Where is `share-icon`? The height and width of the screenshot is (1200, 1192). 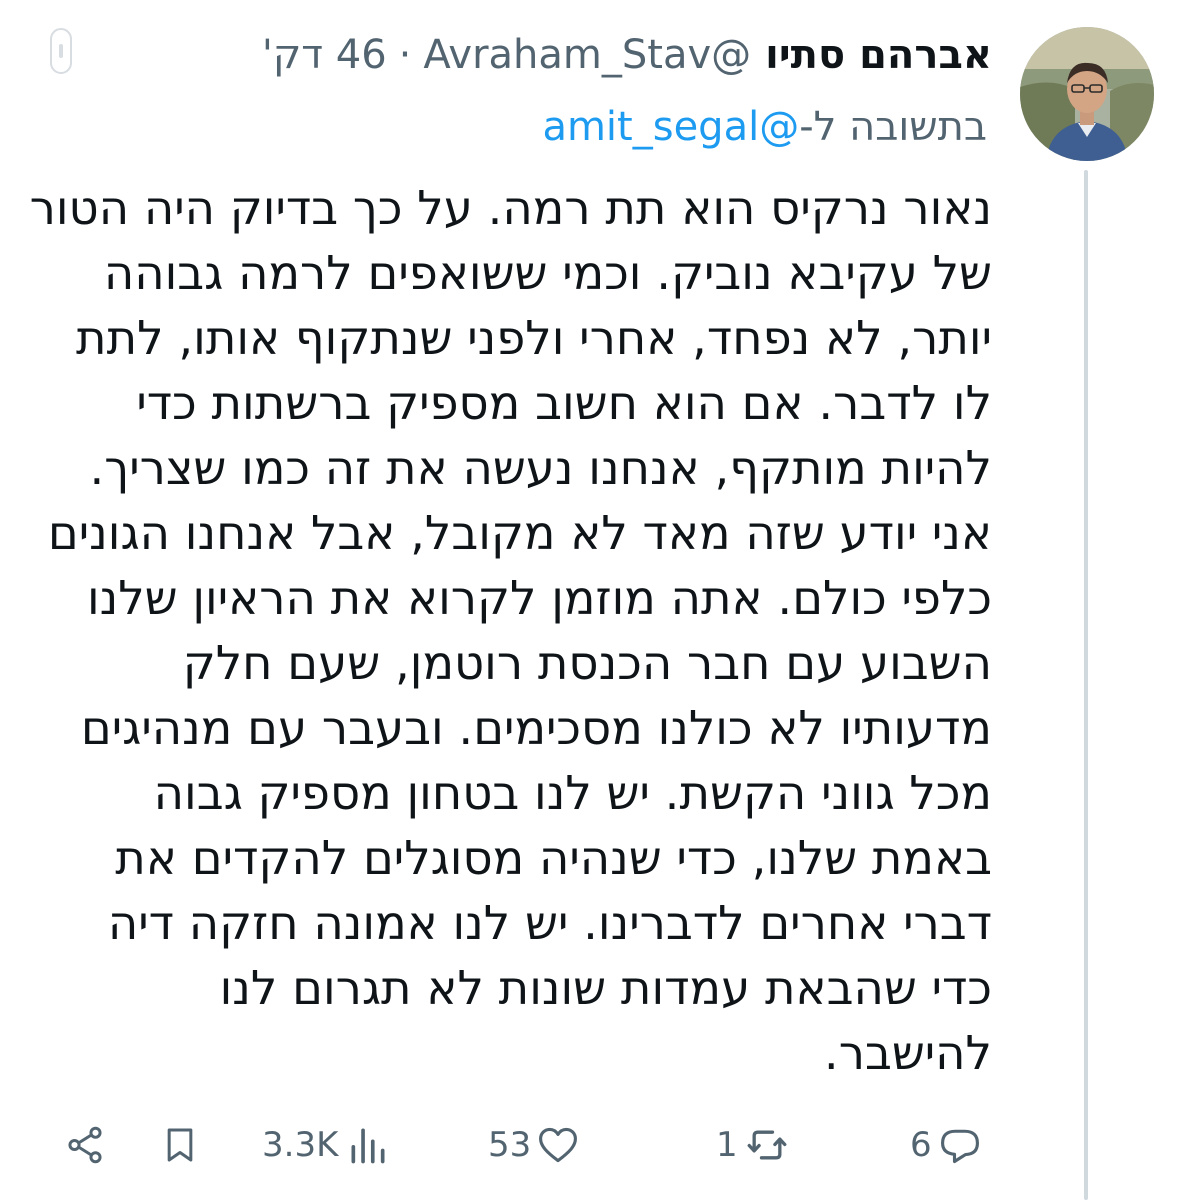
share-icon is located at coordinates (85, 1145).